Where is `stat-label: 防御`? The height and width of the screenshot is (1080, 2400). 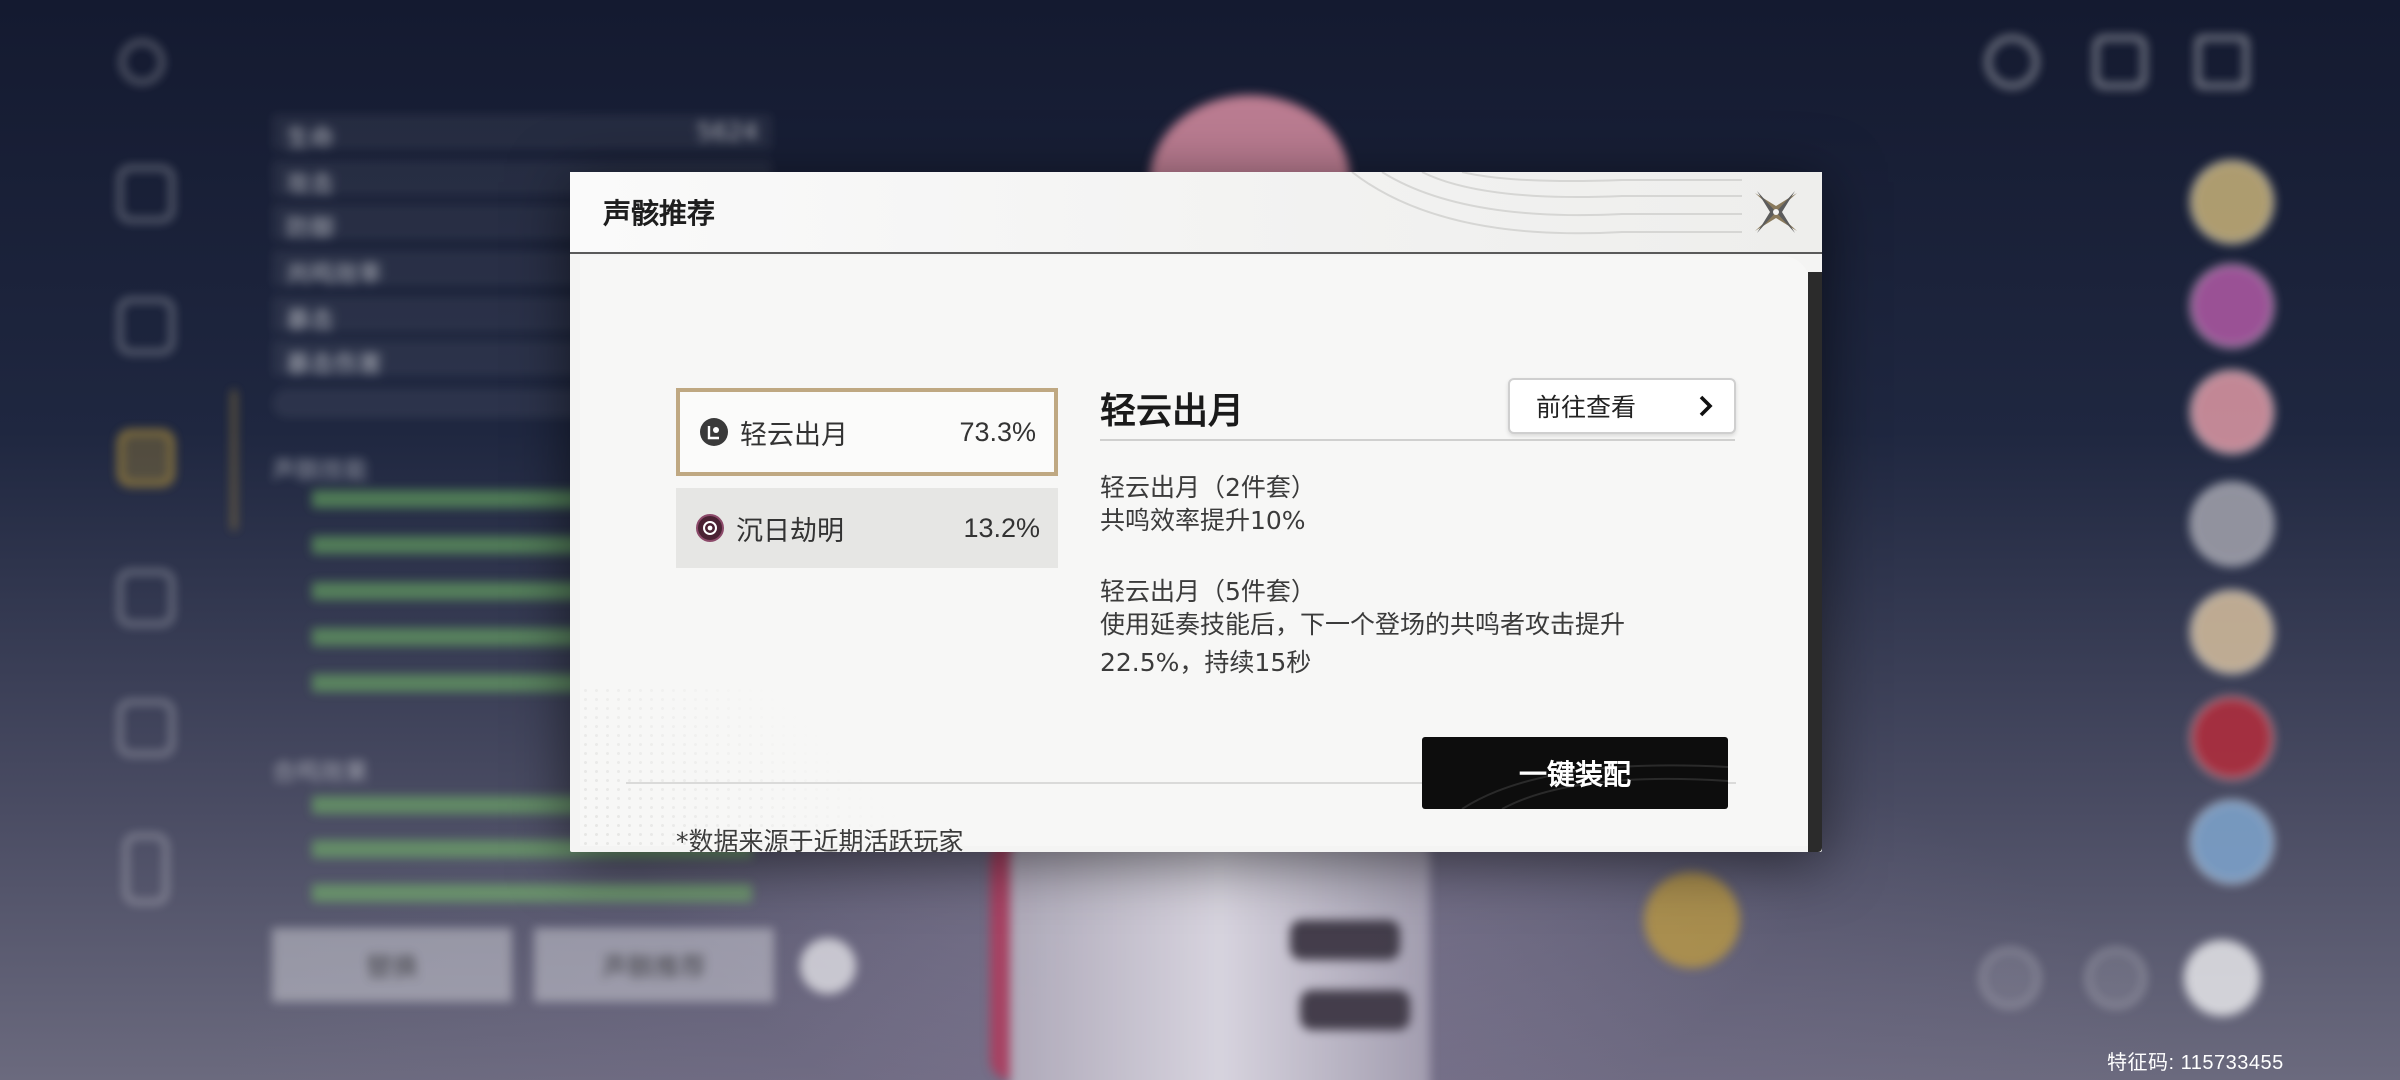 stat-label: 防御 is located at coordinates (310, 228).